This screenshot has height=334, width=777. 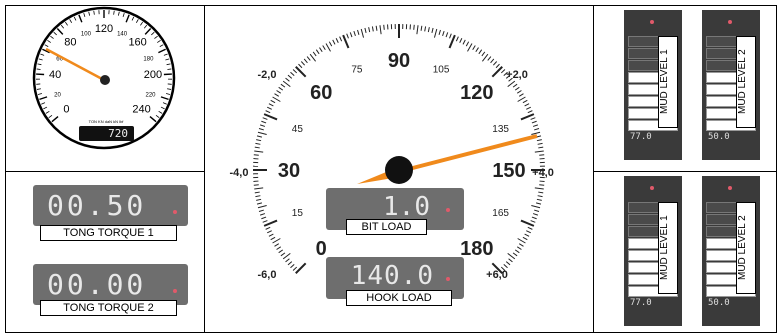 I want to click on tong-torque-1-value: 00.50, so click(x=97, y=205).